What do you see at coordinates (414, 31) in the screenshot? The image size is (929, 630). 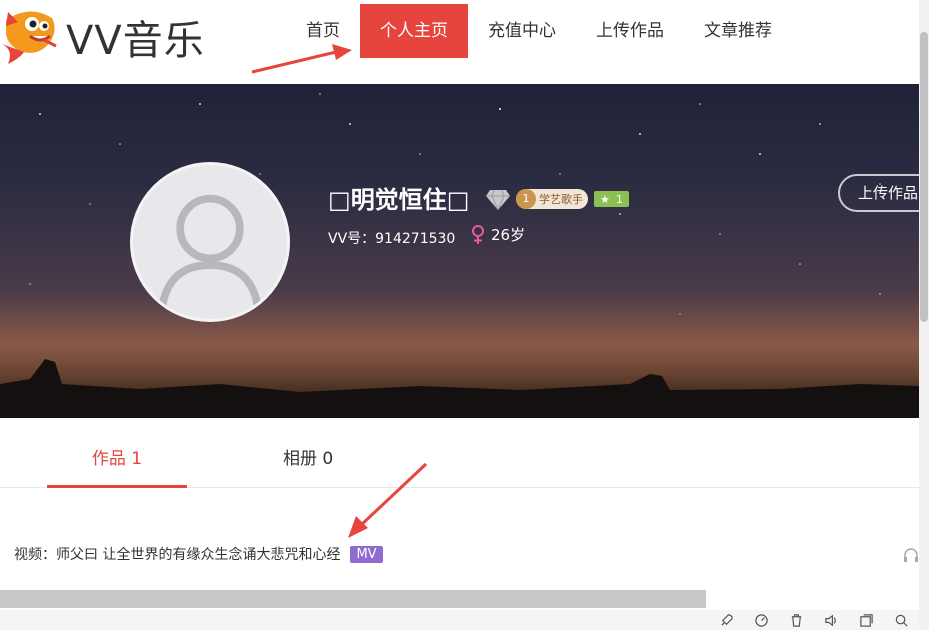 I see `nav-profile: 个人主页` at bounding box center [414, 31].